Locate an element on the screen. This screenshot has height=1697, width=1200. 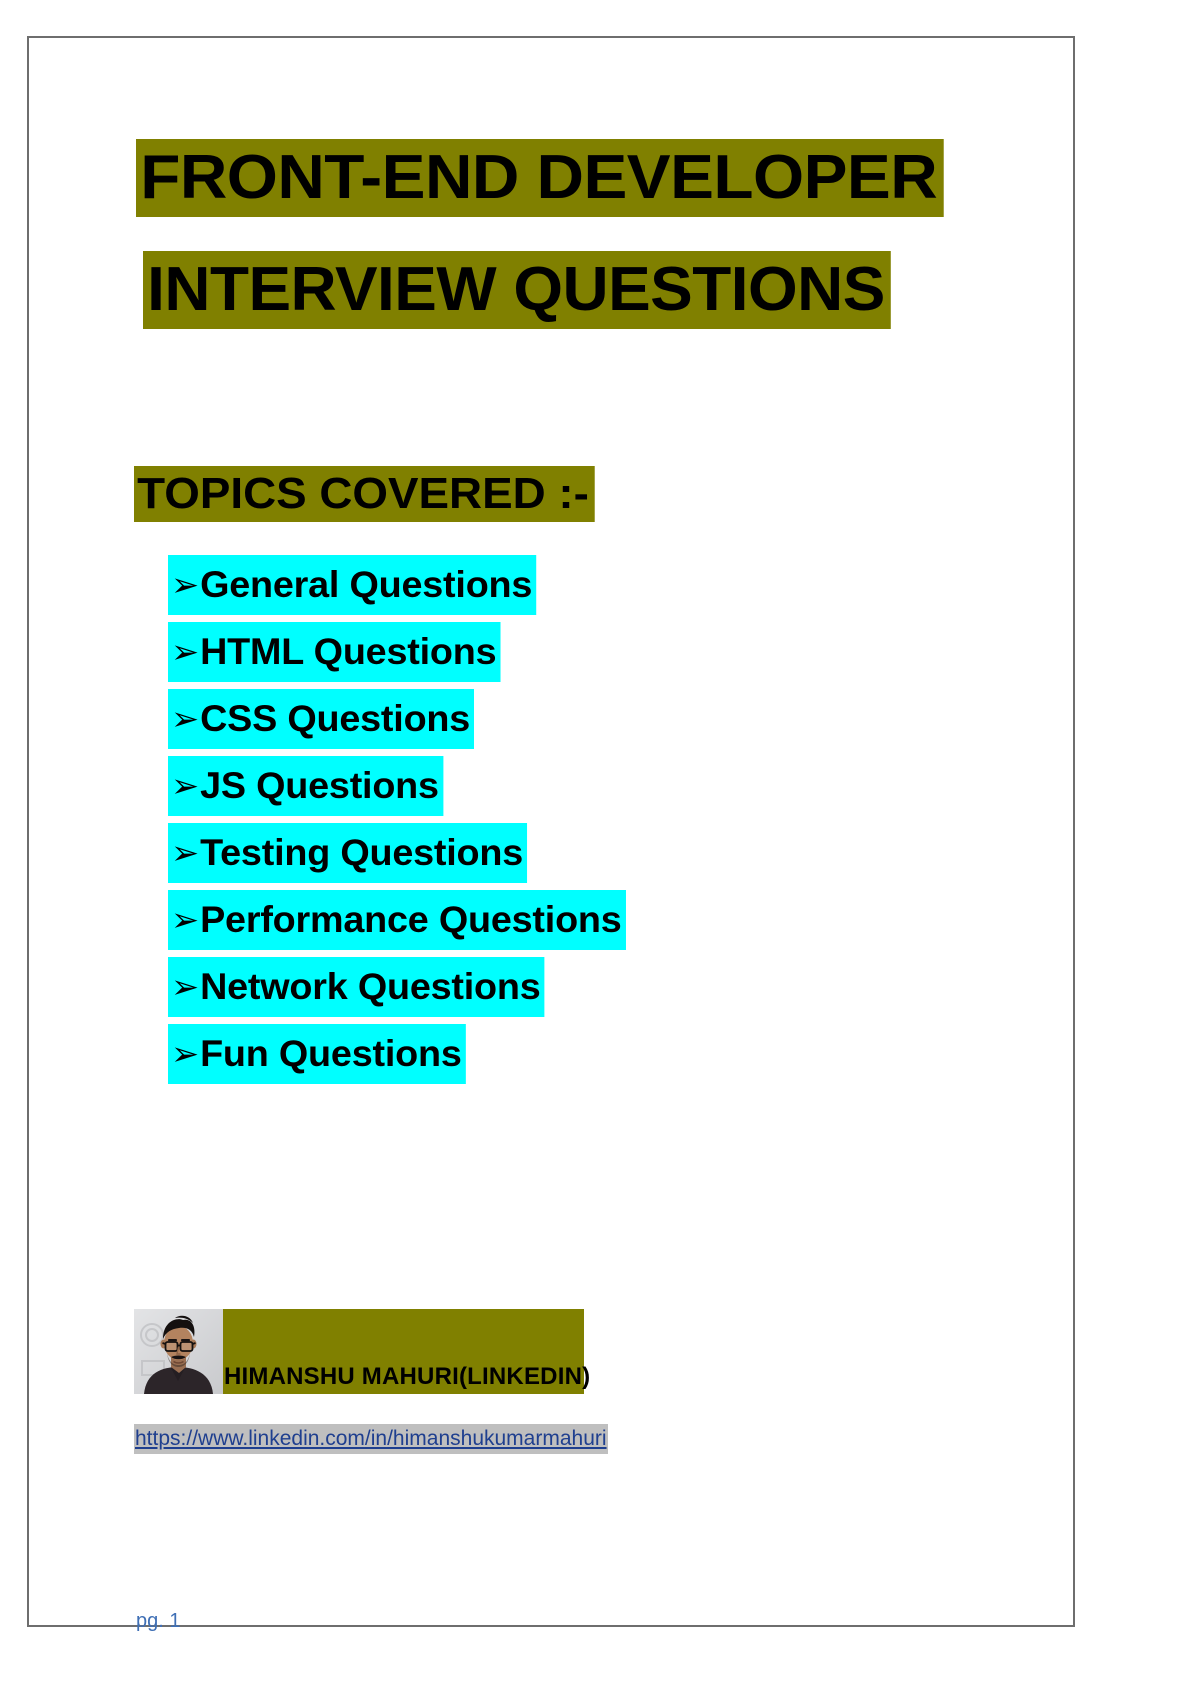
topic-label: Network Questions is located at coordinates (370, 986).